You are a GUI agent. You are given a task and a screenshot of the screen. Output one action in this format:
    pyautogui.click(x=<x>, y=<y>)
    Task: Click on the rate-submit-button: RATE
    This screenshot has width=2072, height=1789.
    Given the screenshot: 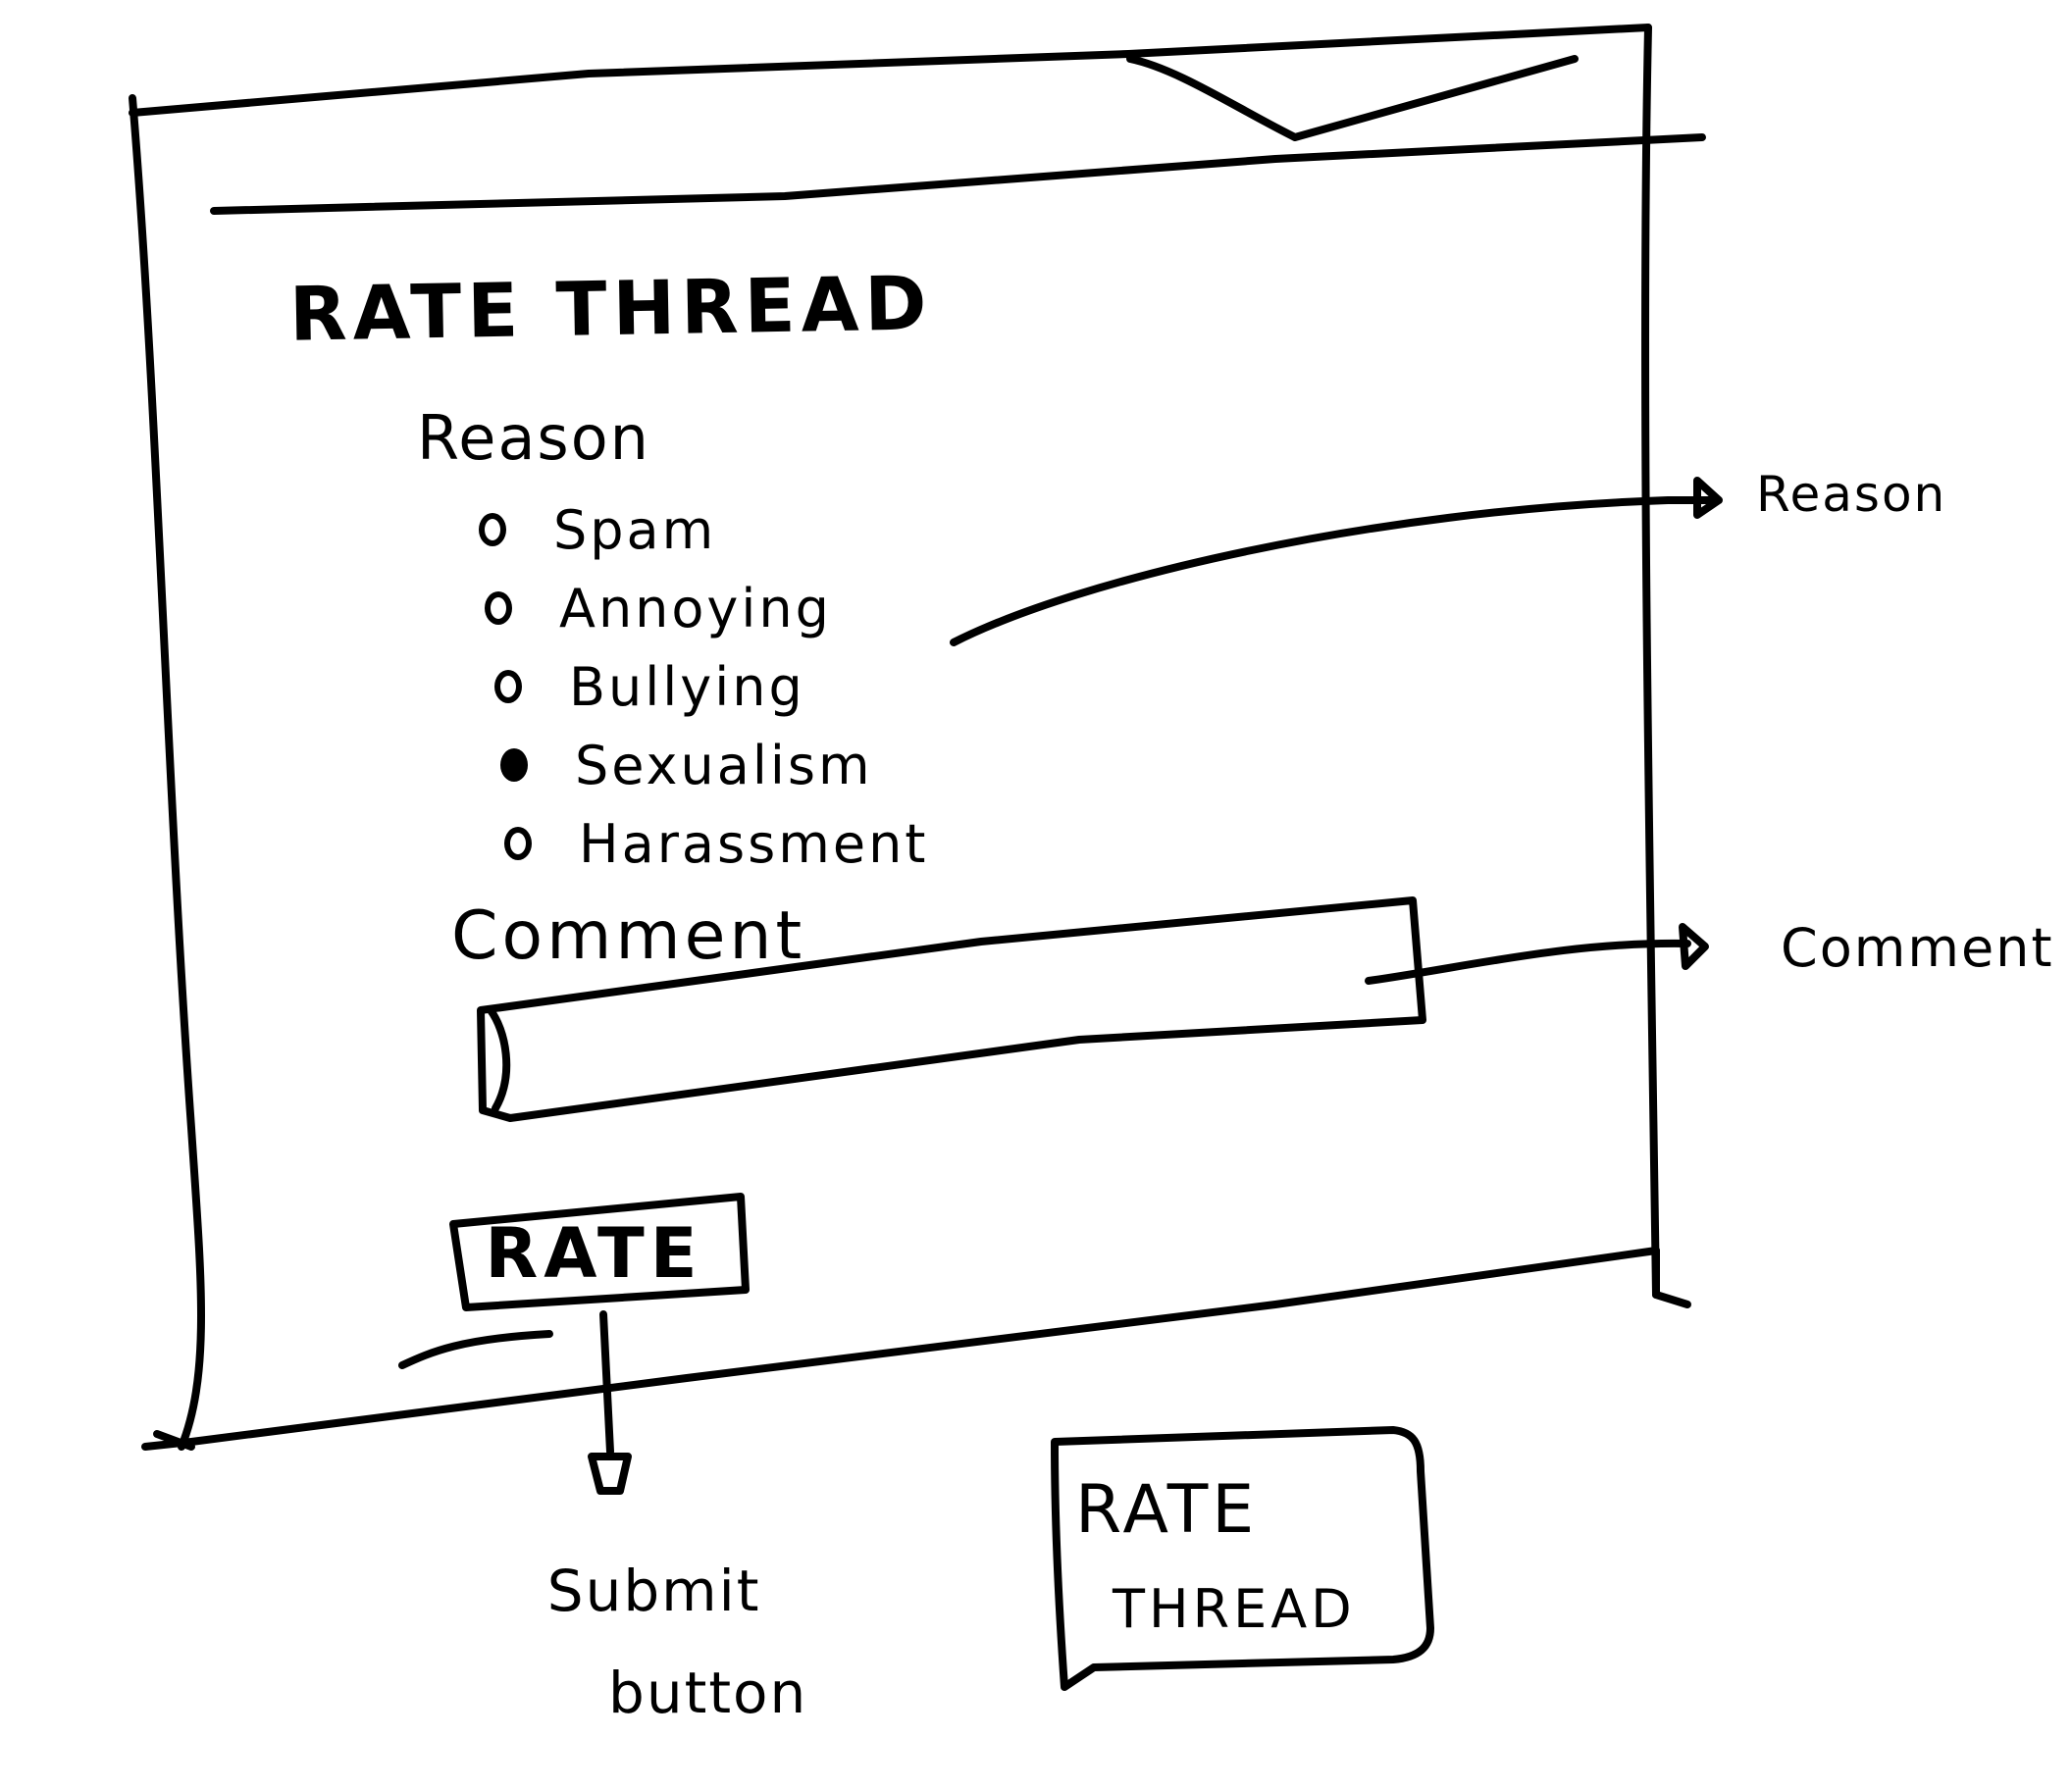 What is the action you would take?
    pyautogui.click(x=594, y=1253)
    